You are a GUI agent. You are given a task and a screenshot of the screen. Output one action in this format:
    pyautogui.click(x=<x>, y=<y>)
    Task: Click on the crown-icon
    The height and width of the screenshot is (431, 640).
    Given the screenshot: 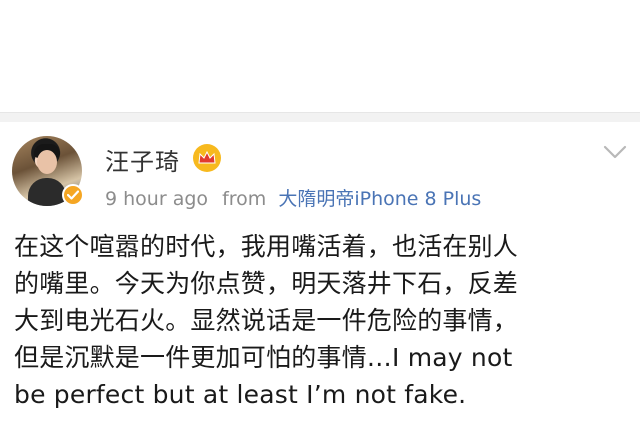 What is the action you would take?
    pyautogui.click(x=207, y=158)
    